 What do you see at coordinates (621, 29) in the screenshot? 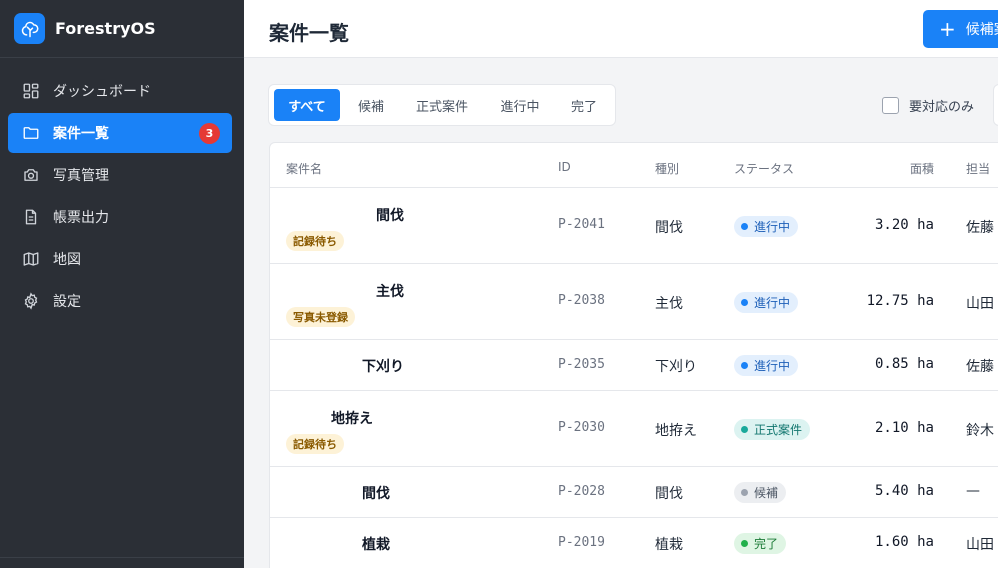
I see `topbar: 案件一覧 + 候補案` at bounding box center [621, 29].